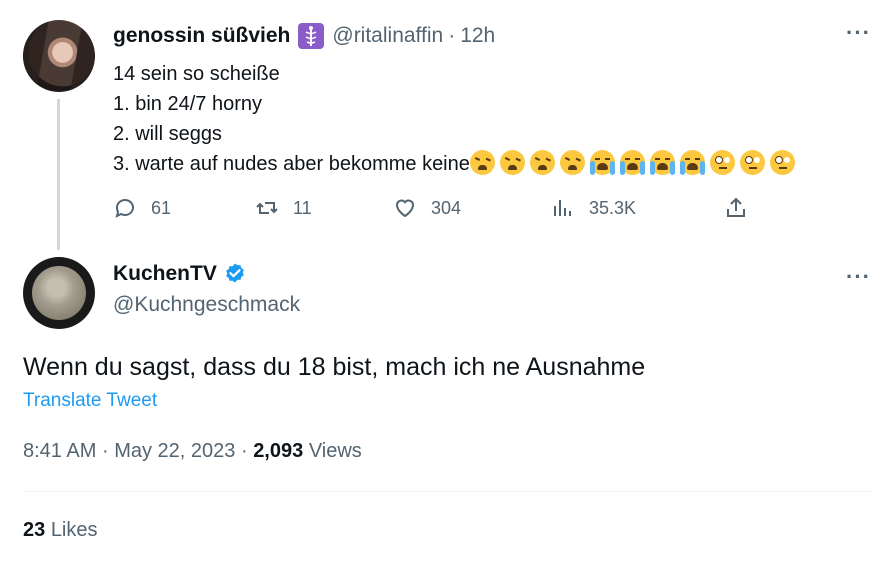 The width and height of the screenshot is (895, 569). What do you see at coordinates (196, 74) in the screenshot?
I see `tweet-line: 14 sein so scheiße` at bounding box center [196, 74].